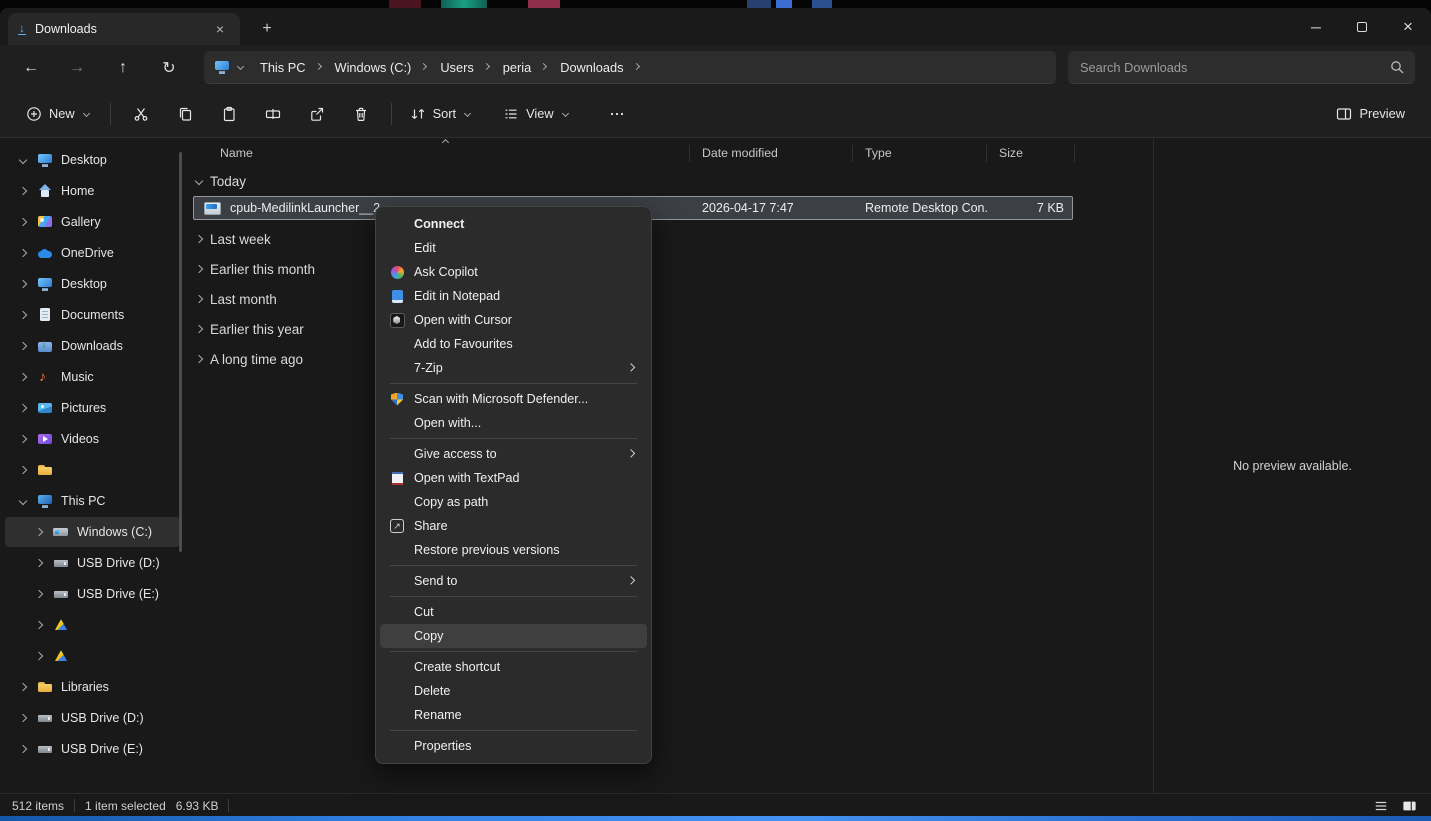 Image resolution: width=1431 pixels, height=821 pixels. Describe the element at coordinates (513, 691) in the screenshot. I see `context-menu-item: Delete` at that location.